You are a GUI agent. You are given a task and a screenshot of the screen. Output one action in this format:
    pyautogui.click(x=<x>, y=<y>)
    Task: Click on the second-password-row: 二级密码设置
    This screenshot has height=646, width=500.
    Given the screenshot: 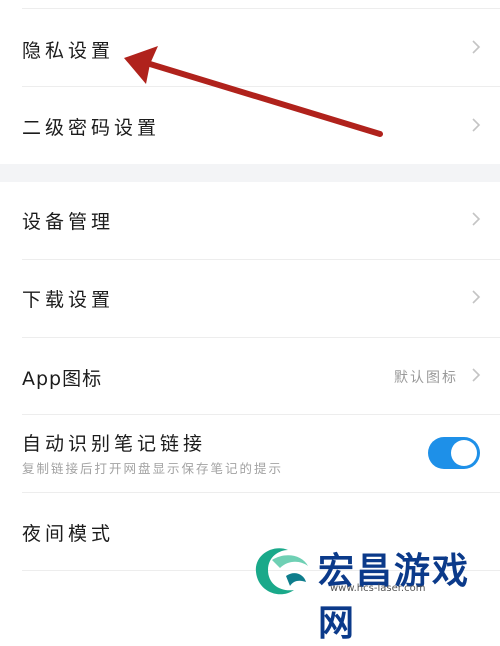 What is the action you would take?
    pyautogui.click(x=250, y=125)
    